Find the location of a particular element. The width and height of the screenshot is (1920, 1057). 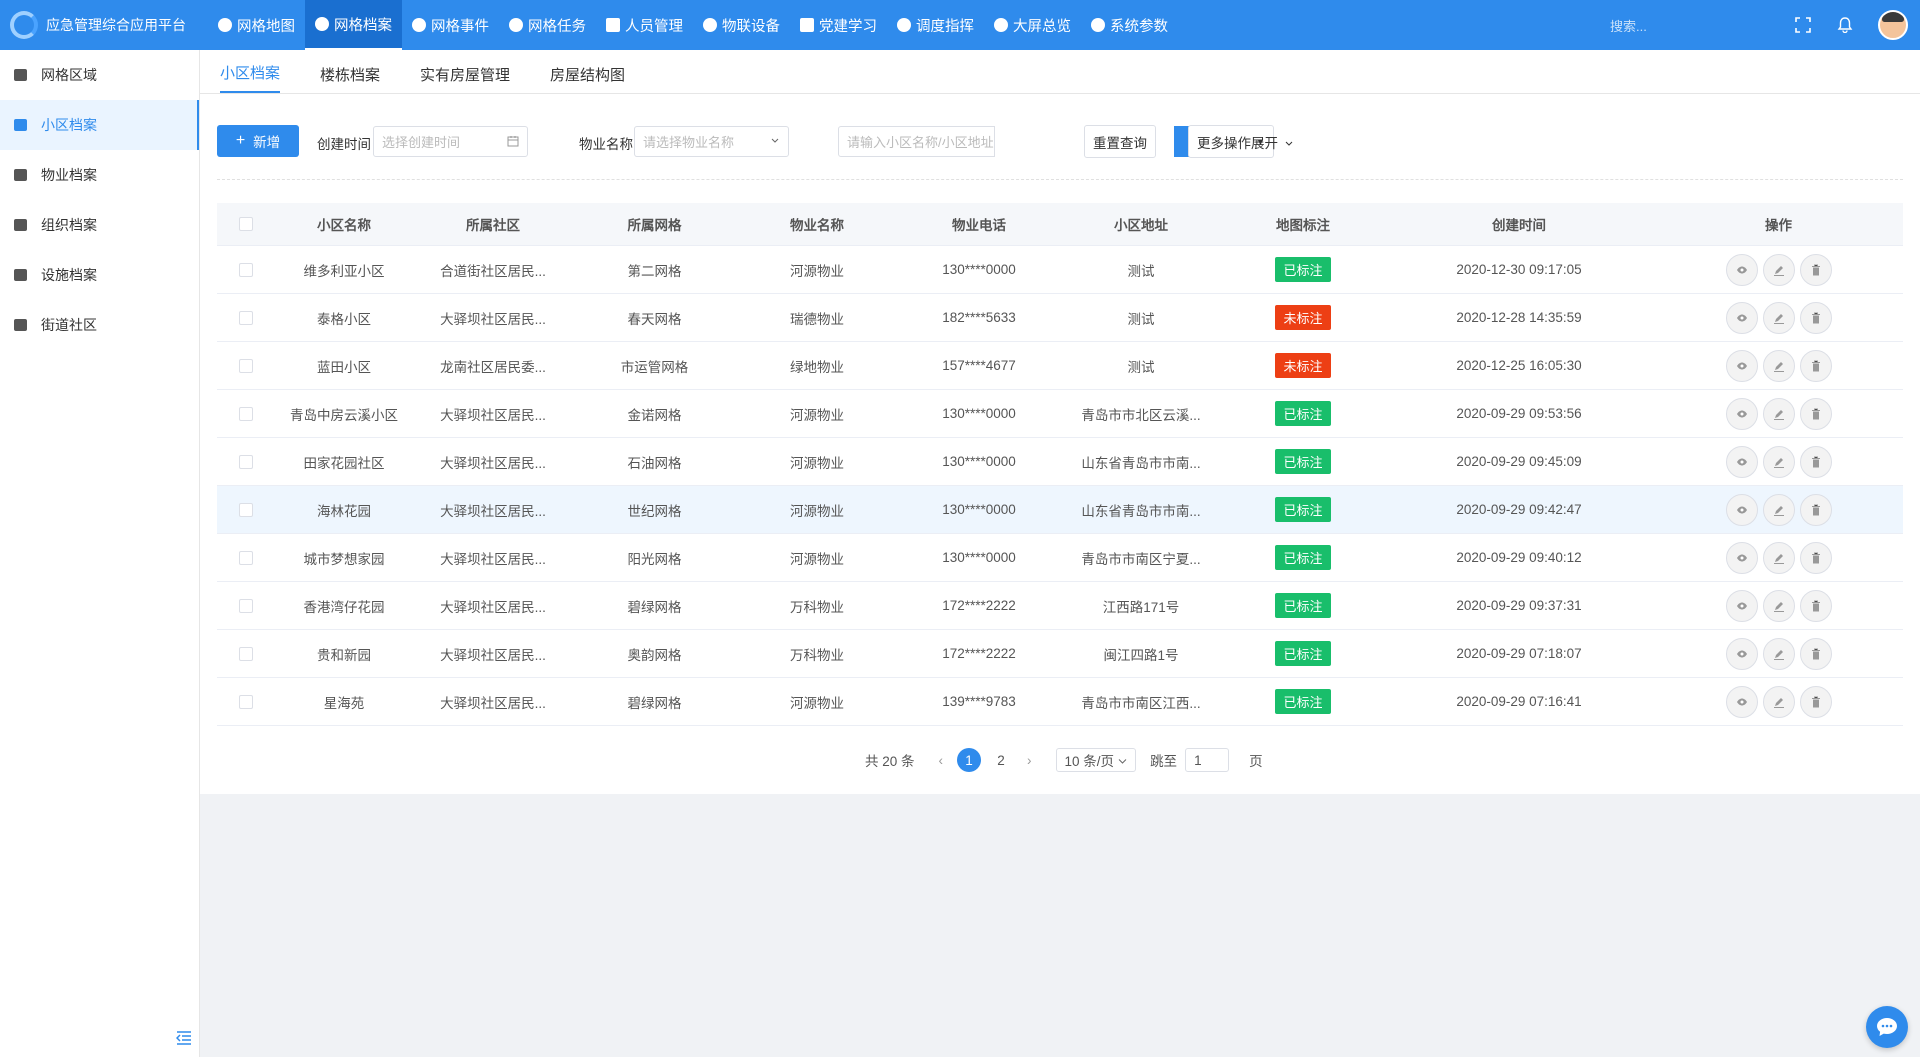

fullscreen-icon is located at coordinates (1803, 25).